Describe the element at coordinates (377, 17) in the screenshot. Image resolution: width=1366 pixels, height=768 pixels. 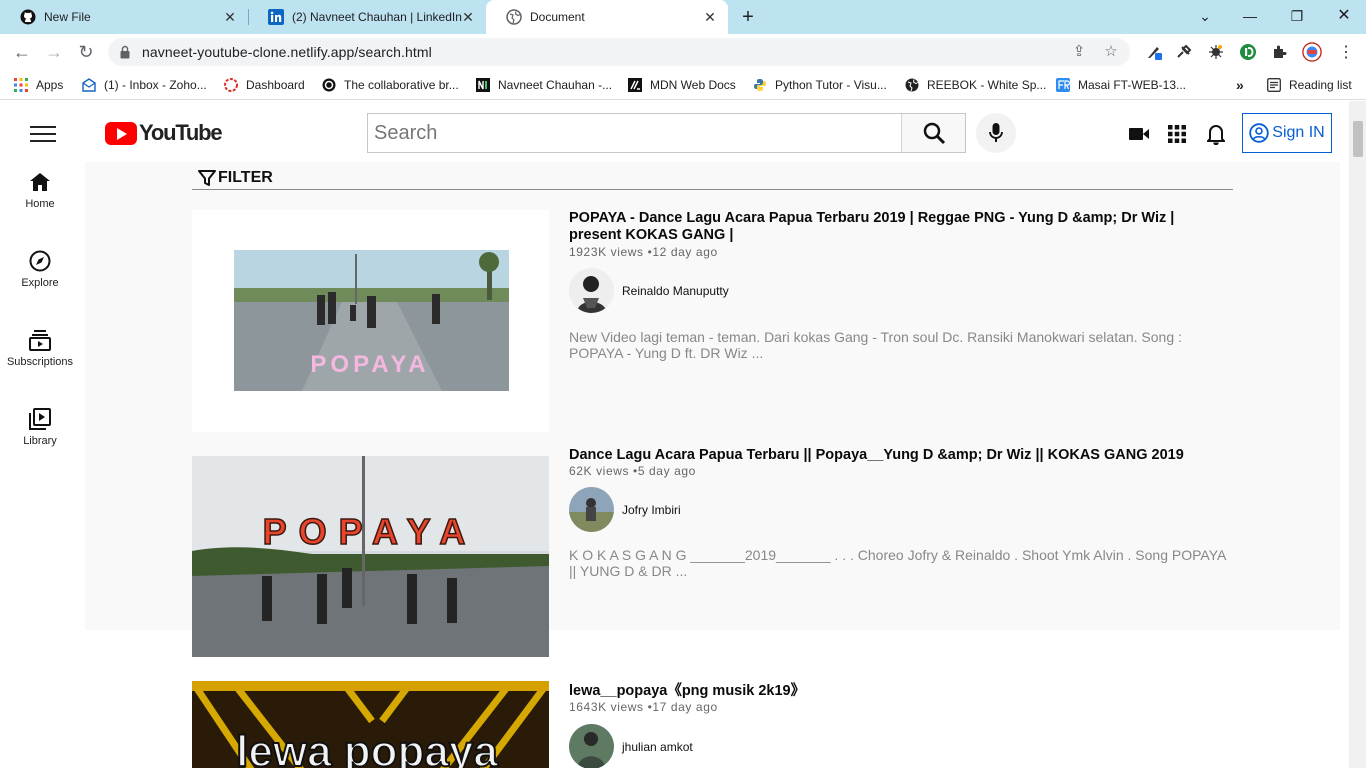
I see `tab-title: (2) Navneet Chauhan | LinkedIn` at that location.